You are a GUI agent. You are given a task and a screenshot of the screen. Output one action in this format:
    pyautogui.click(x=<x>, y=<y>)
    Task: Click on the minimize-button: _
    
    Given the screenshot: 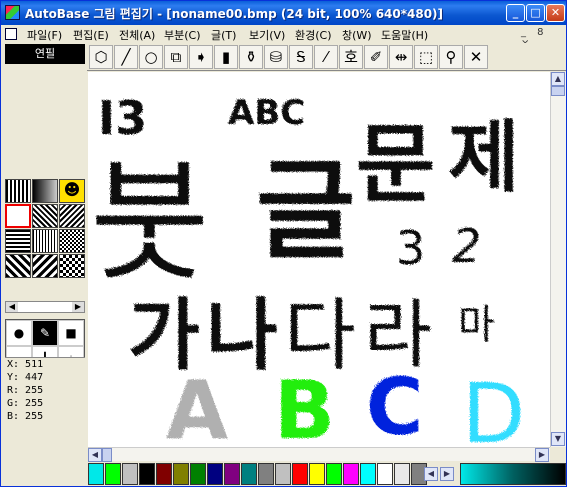 What is the action you would take?
    pyautogui.click(x=515, y=13)
    